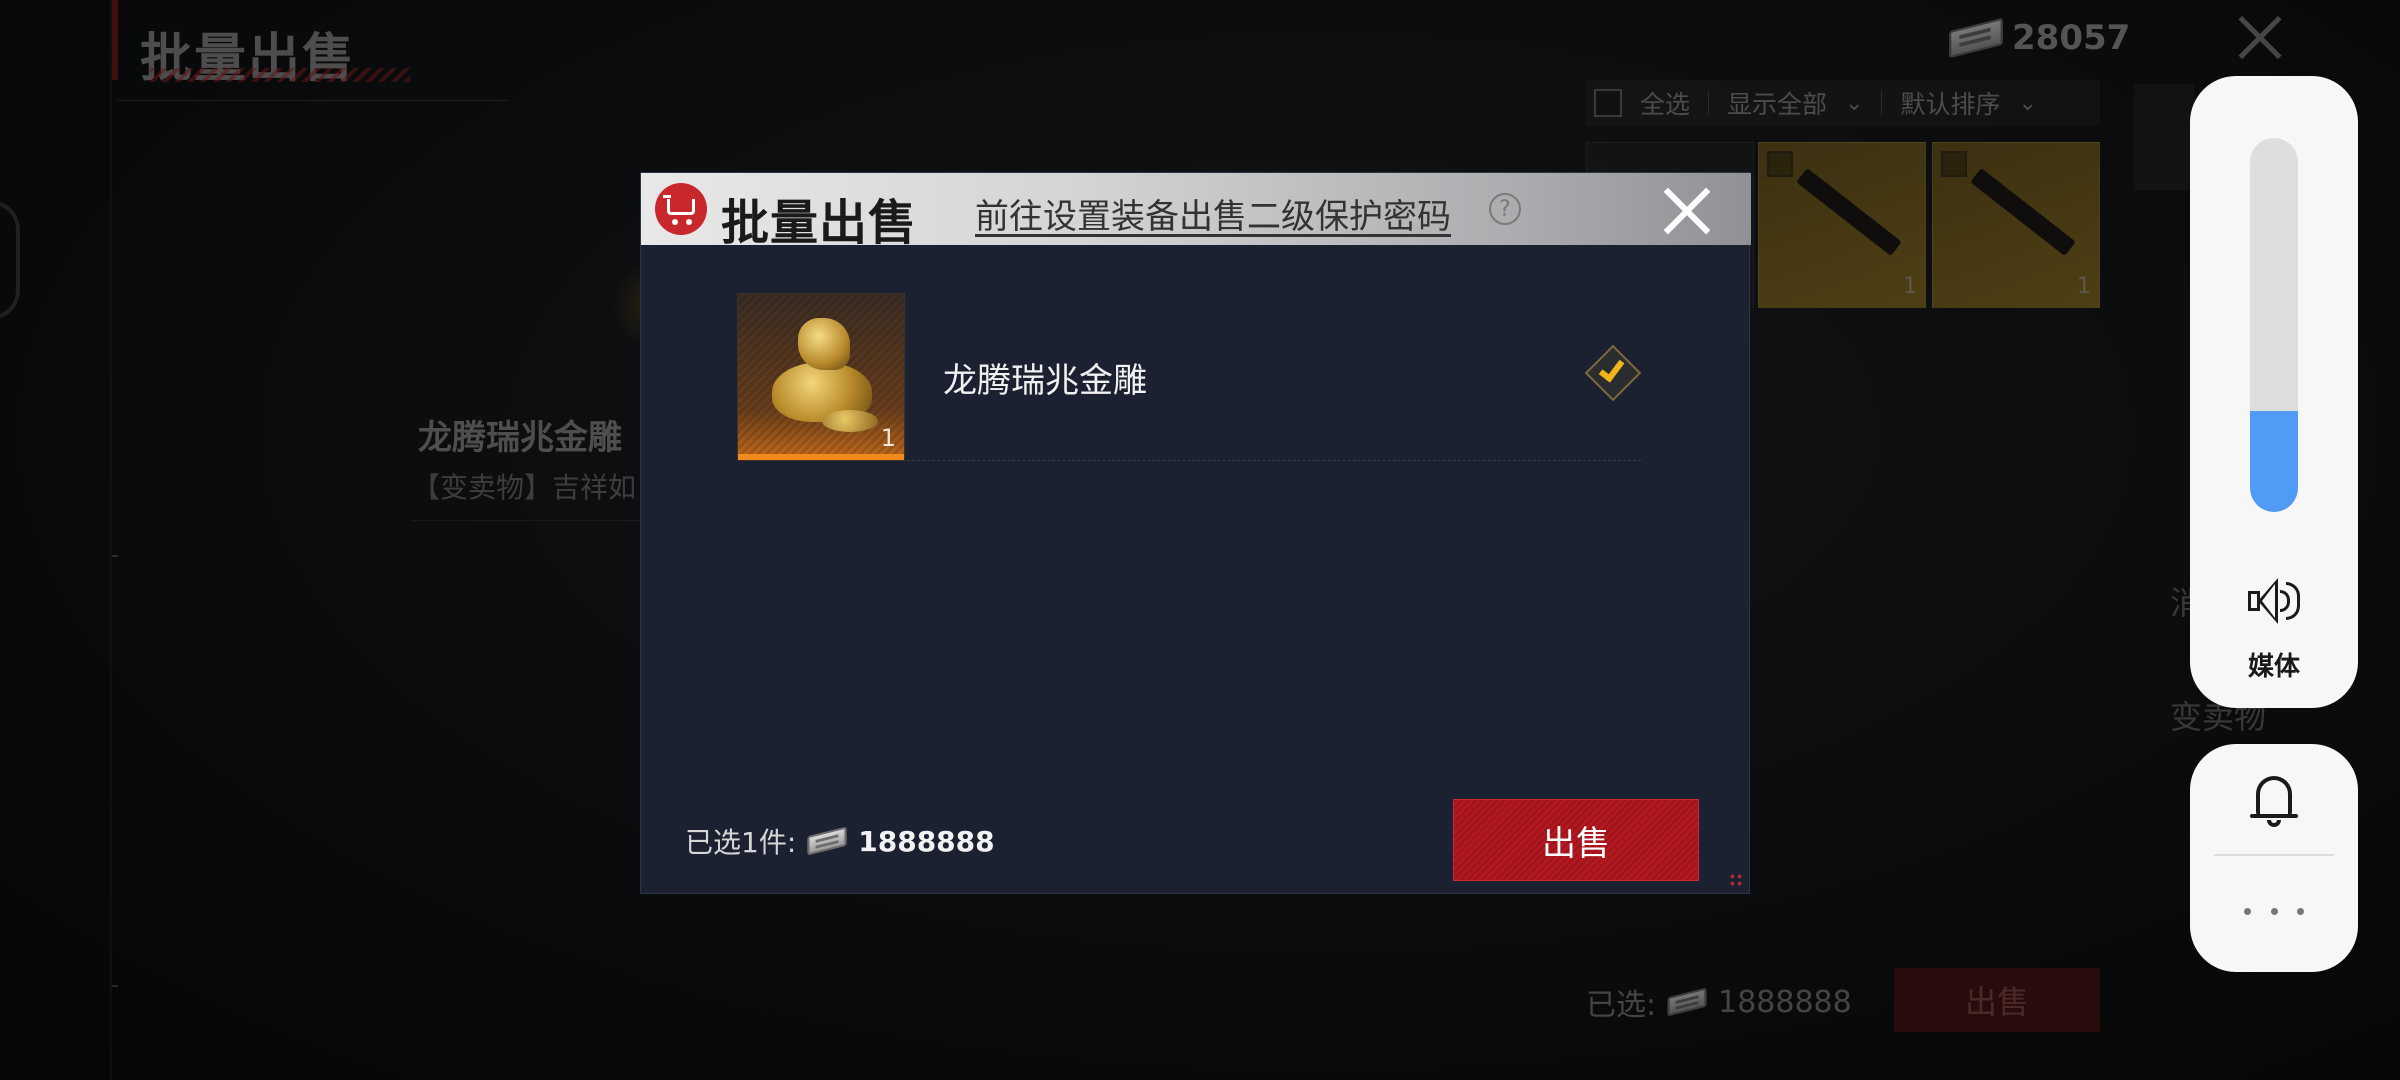  What do you see at coordinates (888, 438) in the screenshot?
I see `item-qty: 1` at bounding box center [888, 438].